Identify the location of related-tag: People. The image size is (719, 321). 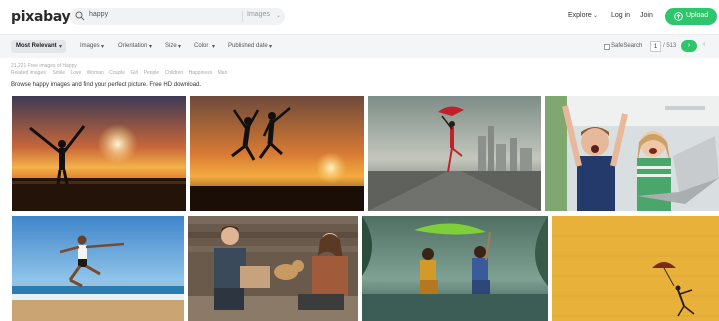
(152, 73).